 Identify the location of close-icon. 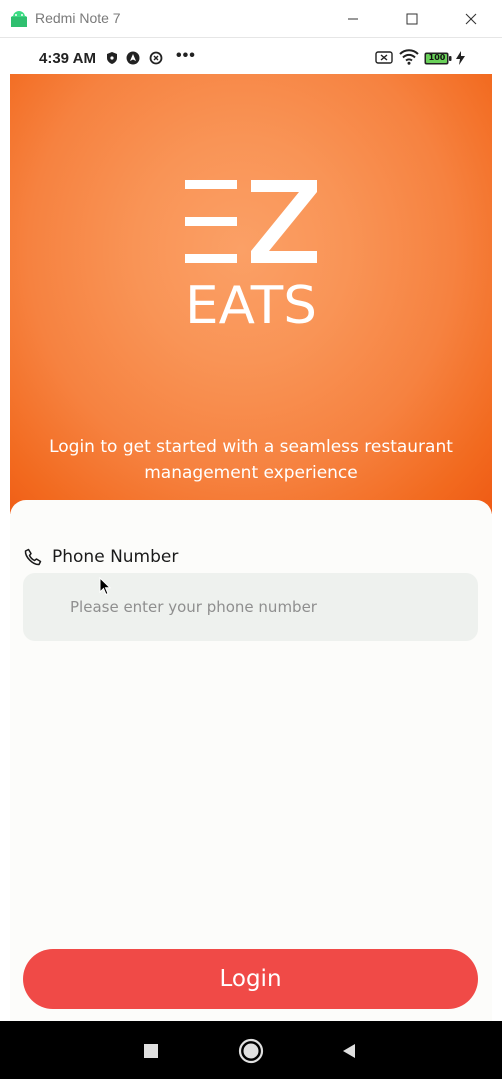
(471, 19).